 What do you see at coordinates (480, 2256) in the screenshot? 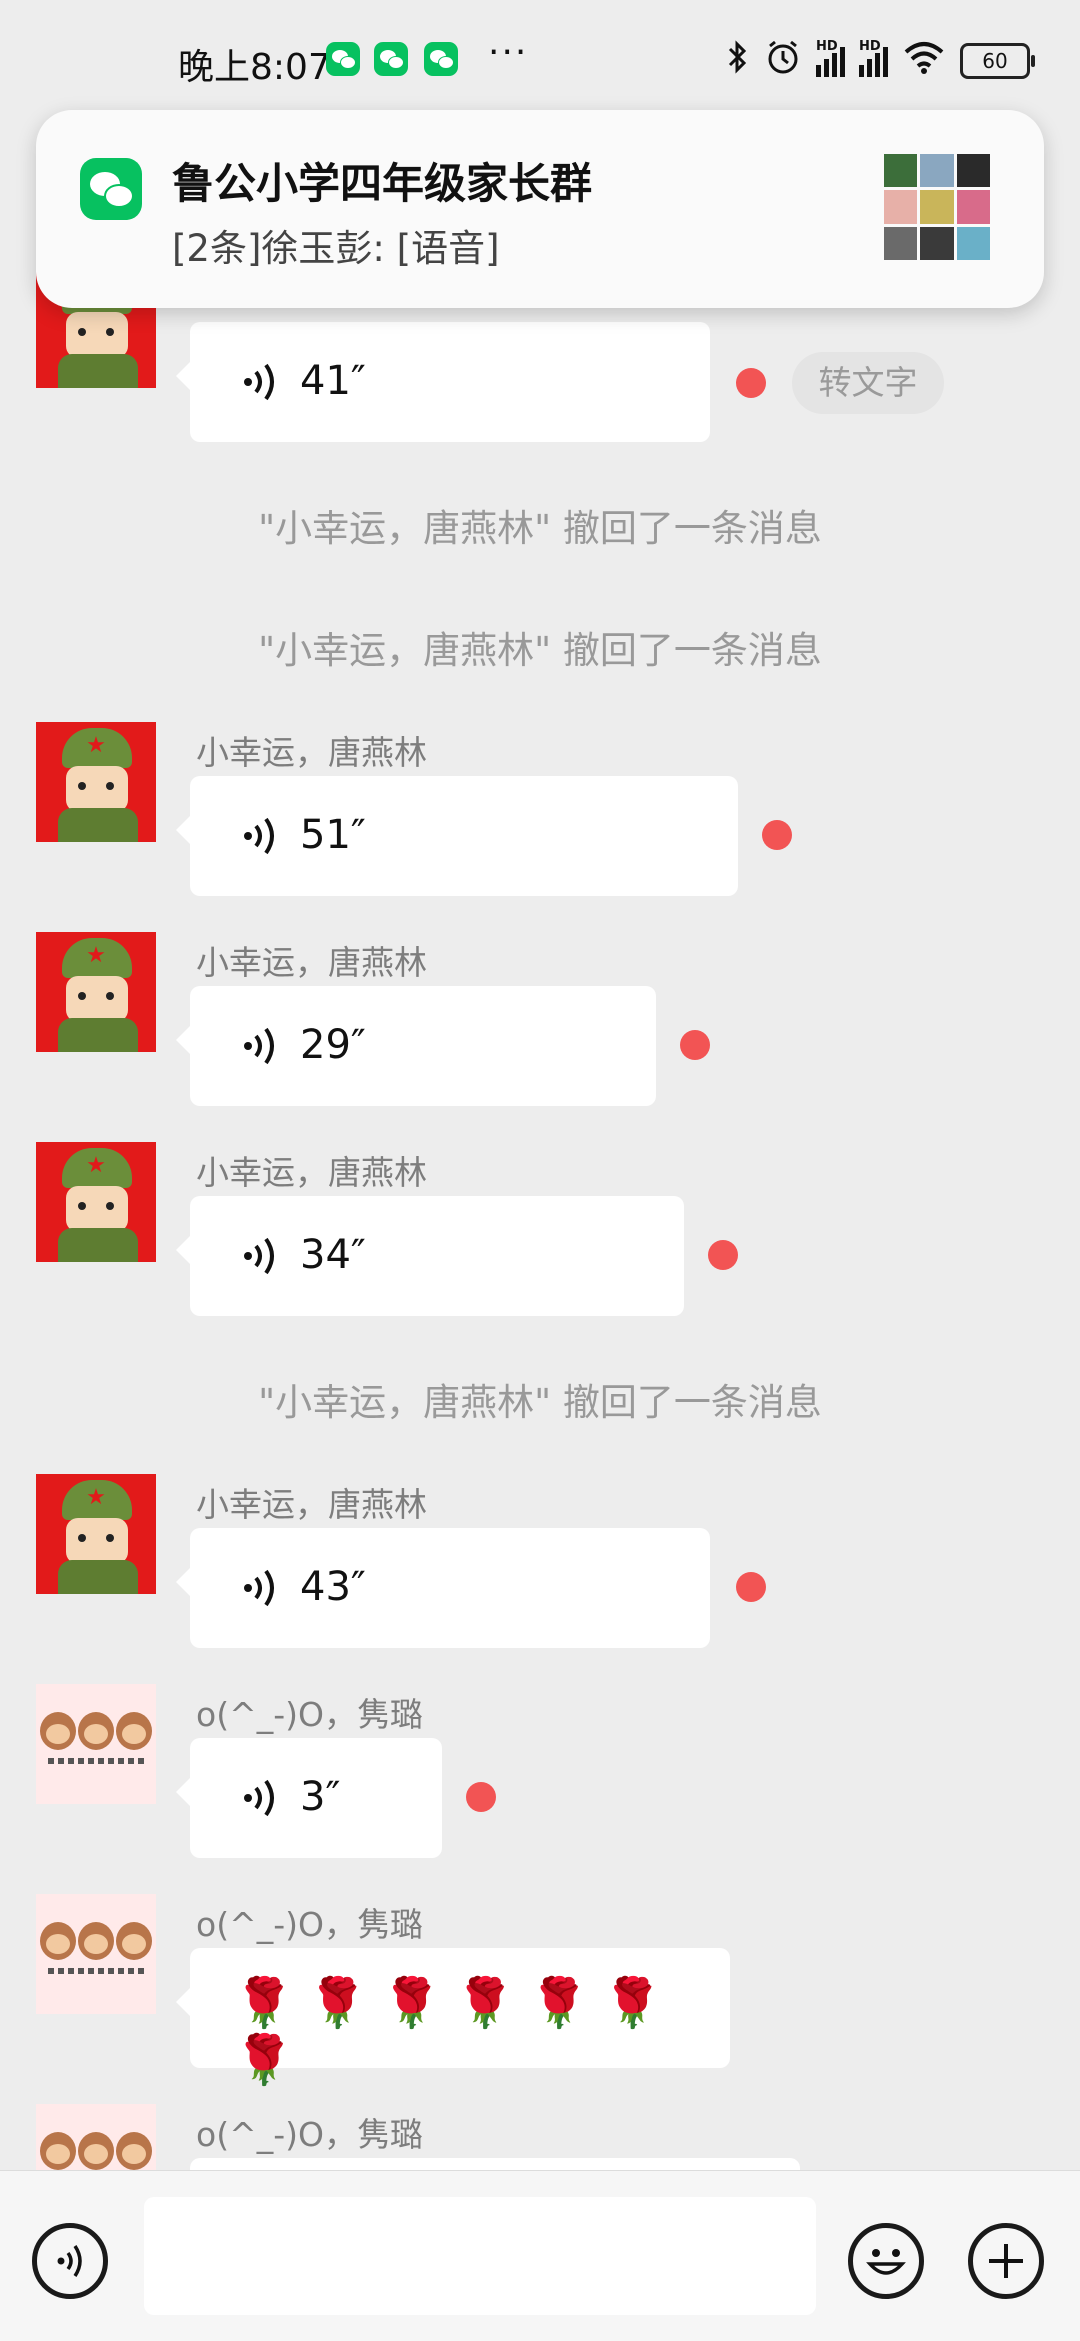
I see `message-input` at bounding box center [480, 2256].